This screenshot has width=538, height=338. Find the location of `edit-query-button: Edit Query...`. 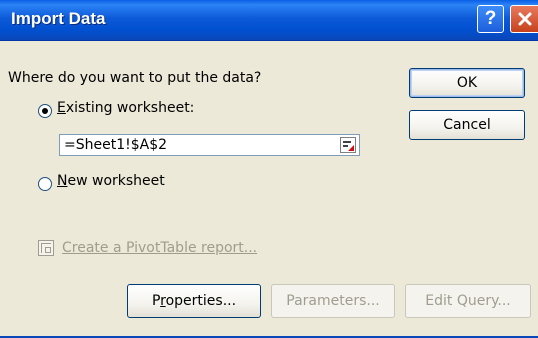

edit-query-button: Edit Query... is located at coordinates (468, 301).